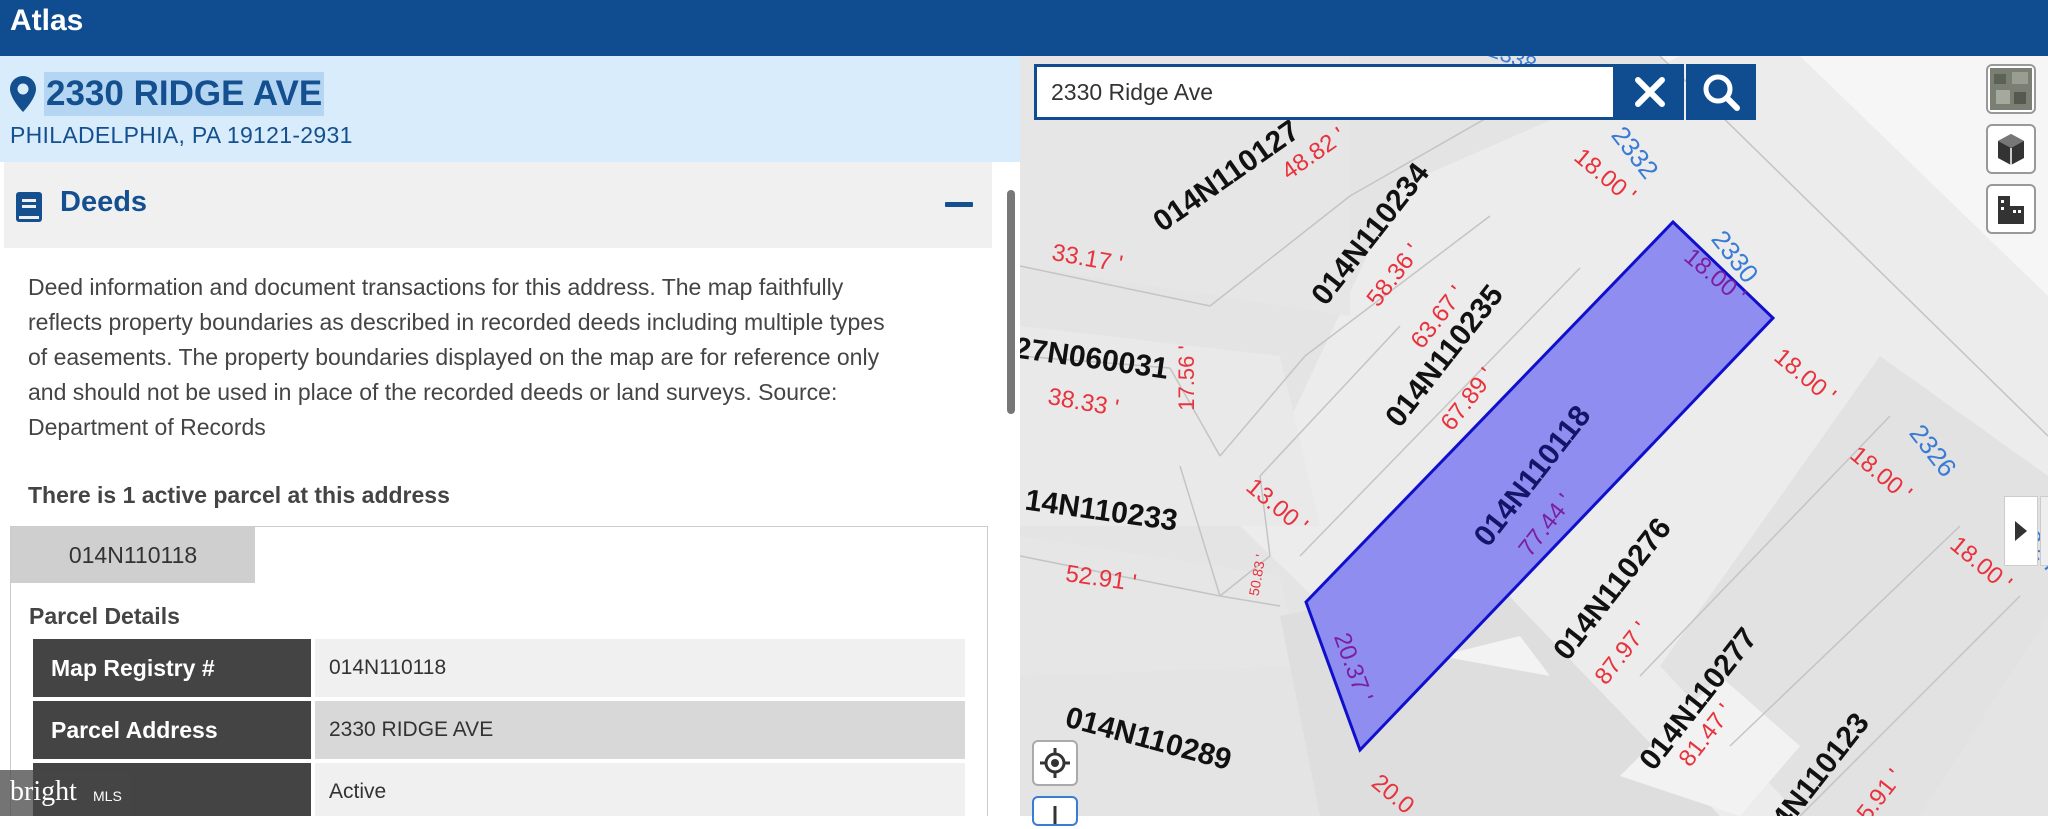  What do you see at coordinates (172, 668) in the screenshot?
I see `row-label: Map Registry #` at bounding box center [172, 668].